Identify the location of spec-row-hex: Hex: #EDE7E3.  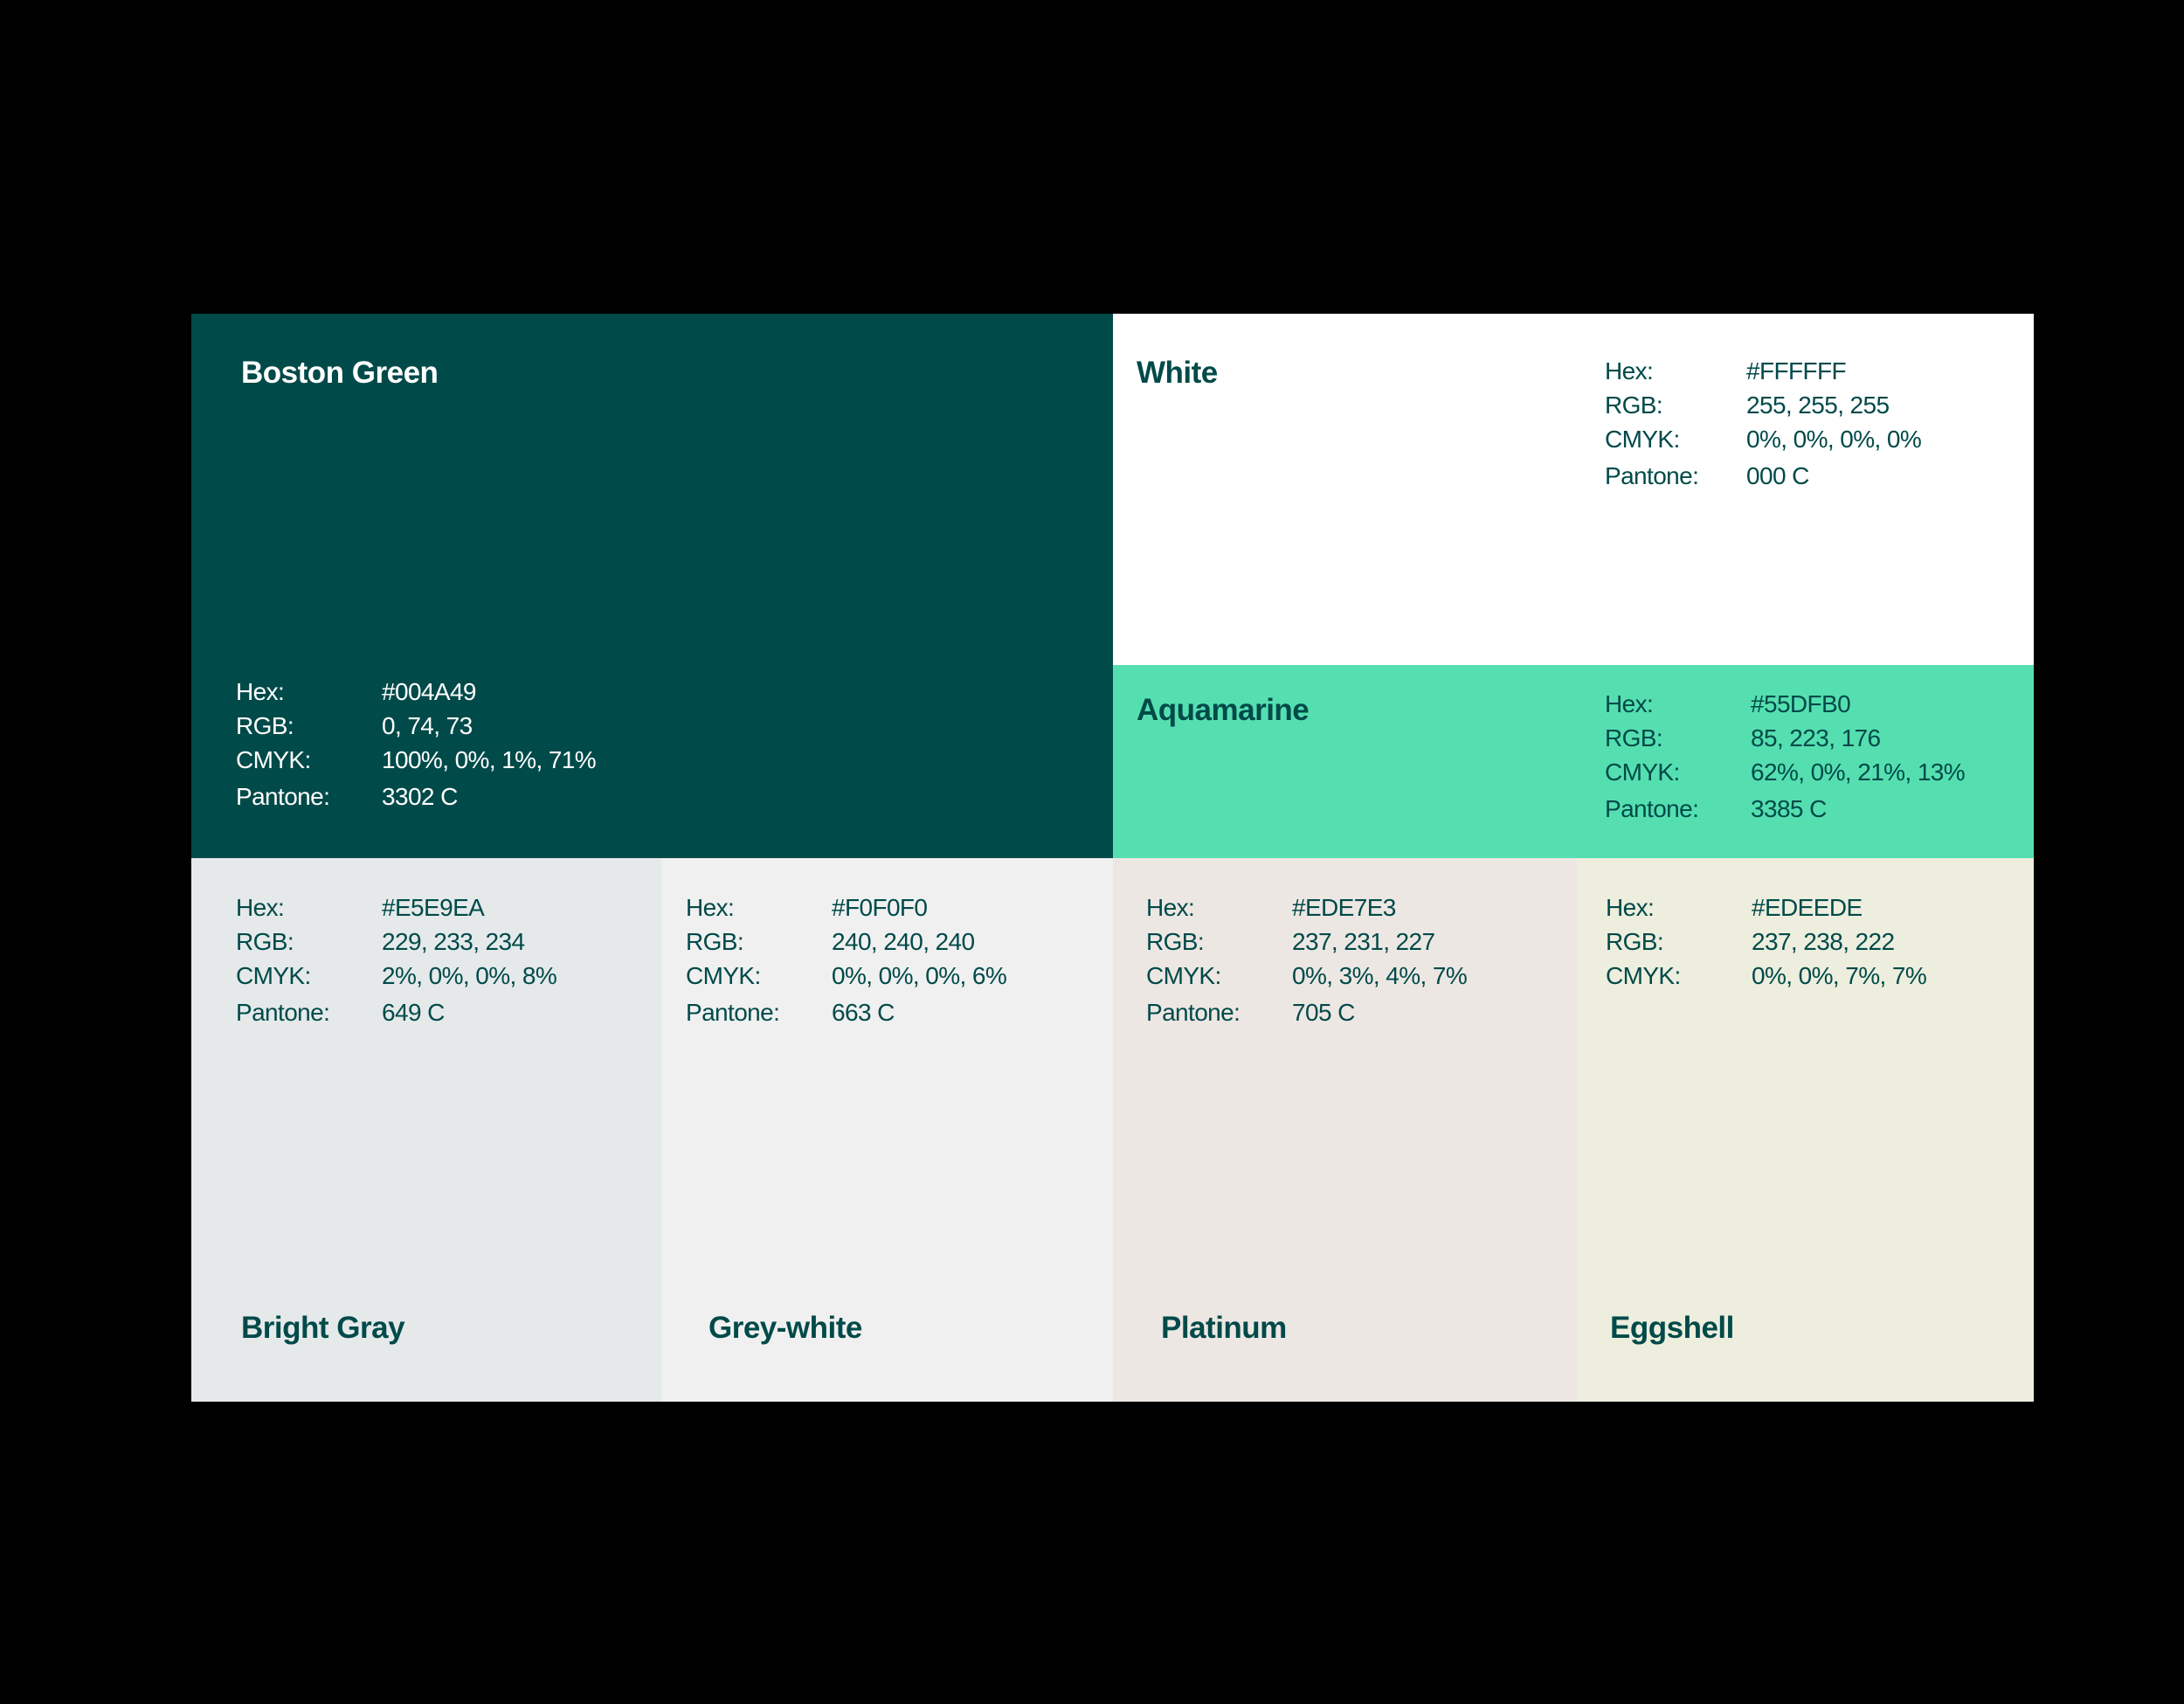
(1306, 907).